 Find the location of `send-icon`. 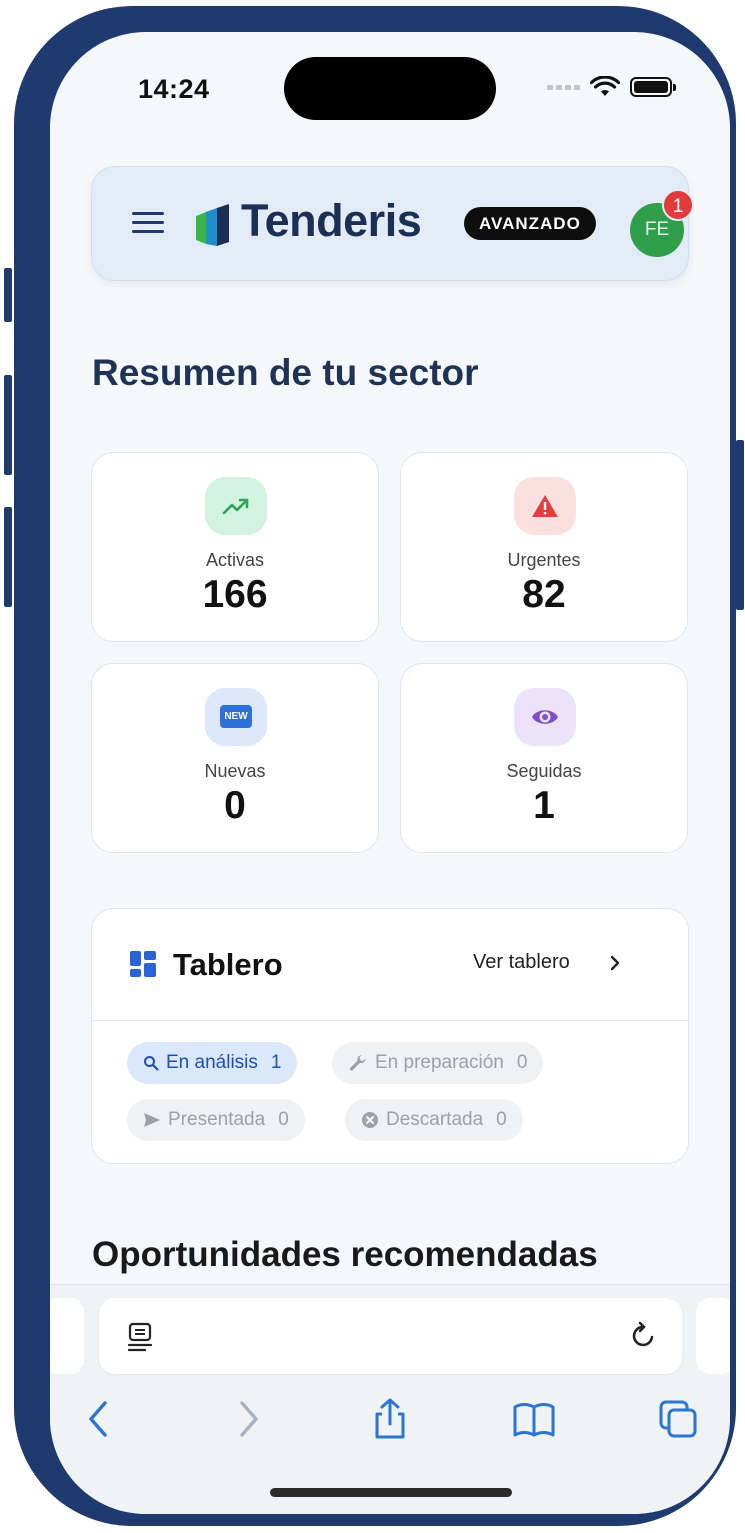

send-icon is located at coordinates (152, 1120).